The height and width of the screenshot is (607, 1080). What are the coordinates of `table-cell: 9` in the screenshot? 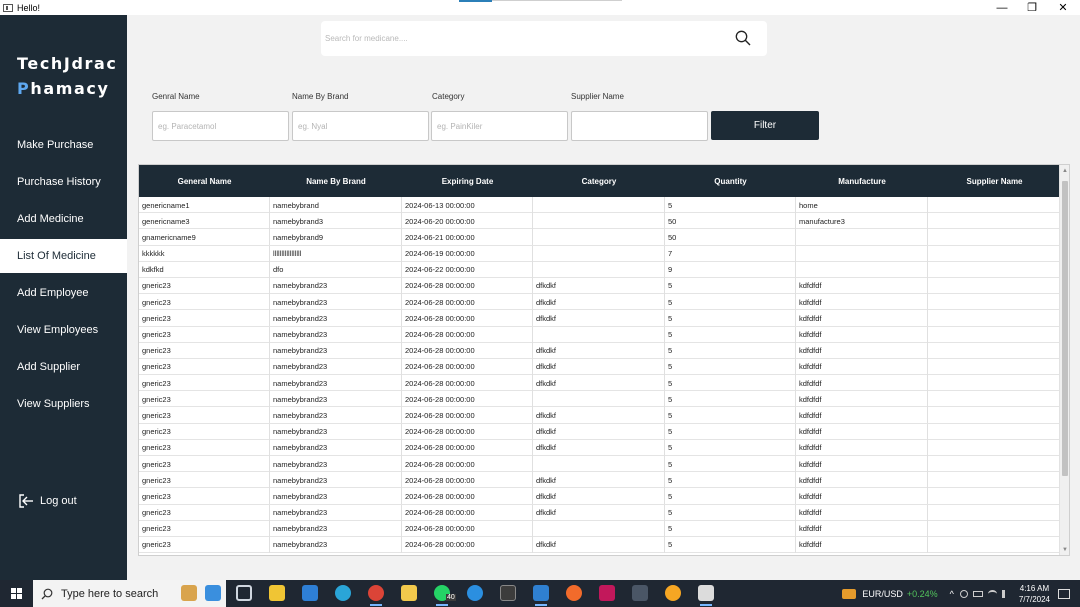 It's located at (730, 269).